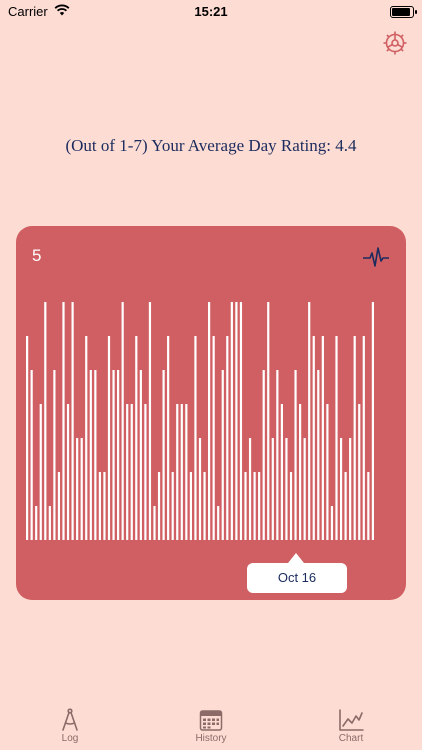 Image resolution: width=422 pixels, height=750 pixels. Describe the element at coordinates (70, 719) in the screenshot. I see `compass-icon` at that location.